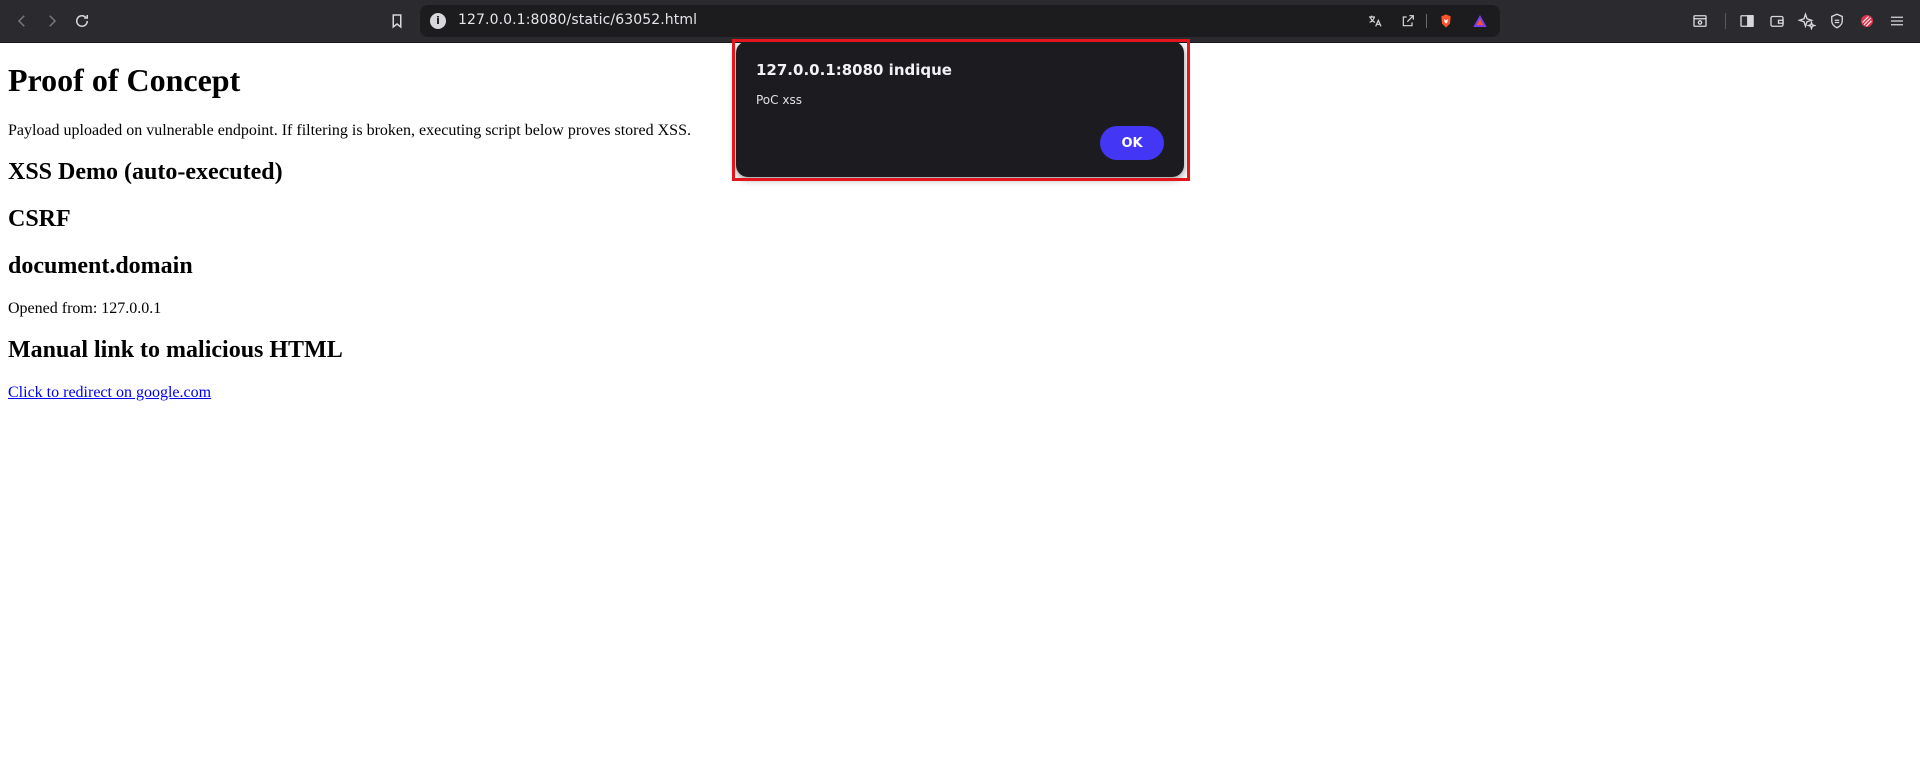 This screenshot has height=762, width=1920. Describe the element at coordinates (1426, 21) in the screenshot. I see `omnibox-divider` at that location.